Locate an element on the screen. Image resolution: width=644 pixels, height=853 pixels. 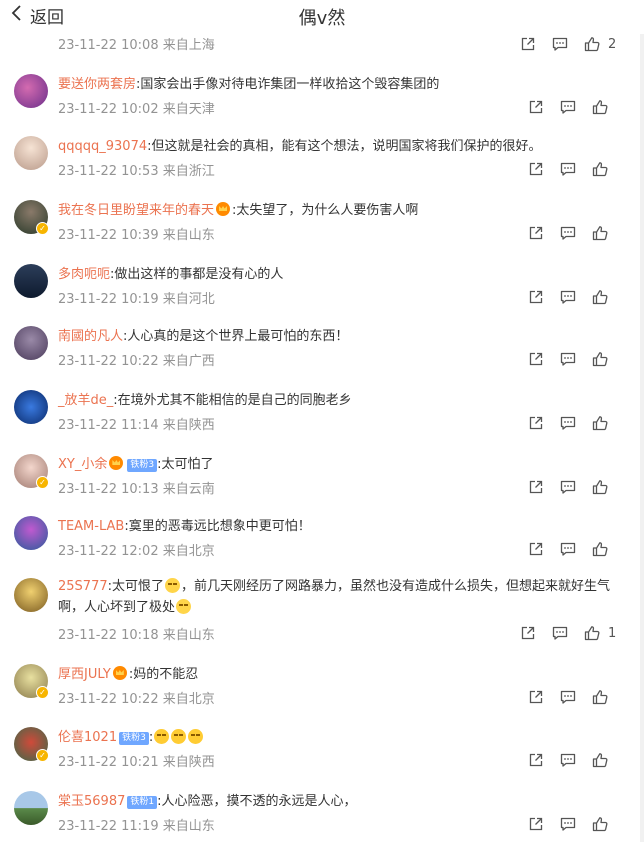
username-link: 多肉呃呃 is located at coordinates (84, 274).